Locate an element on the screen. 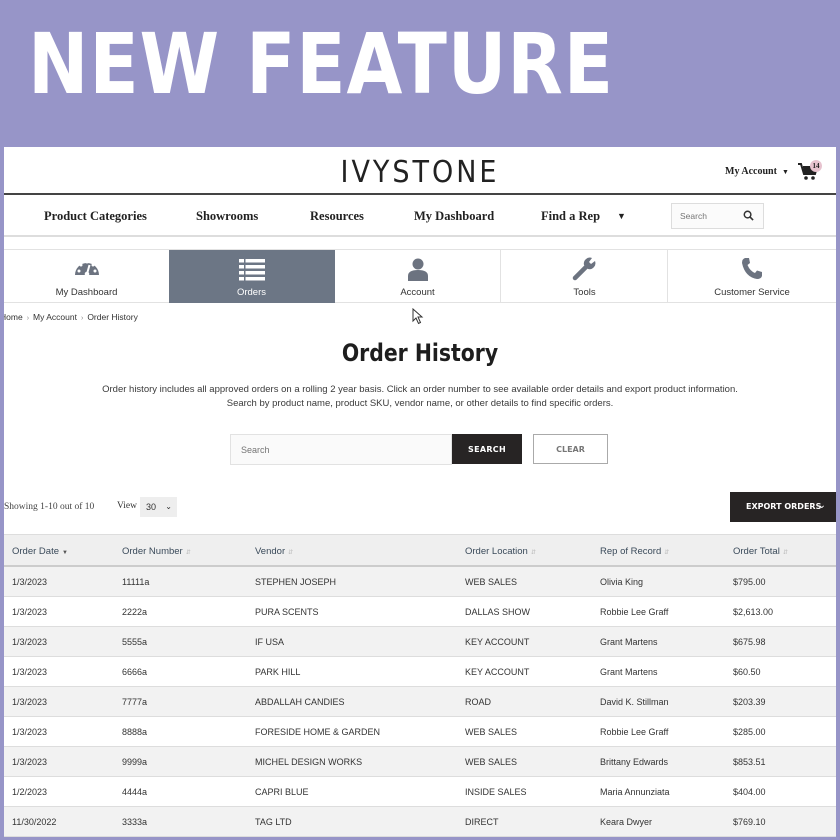  site-logo: IVYSTONE is located at coordinates (420, 172).